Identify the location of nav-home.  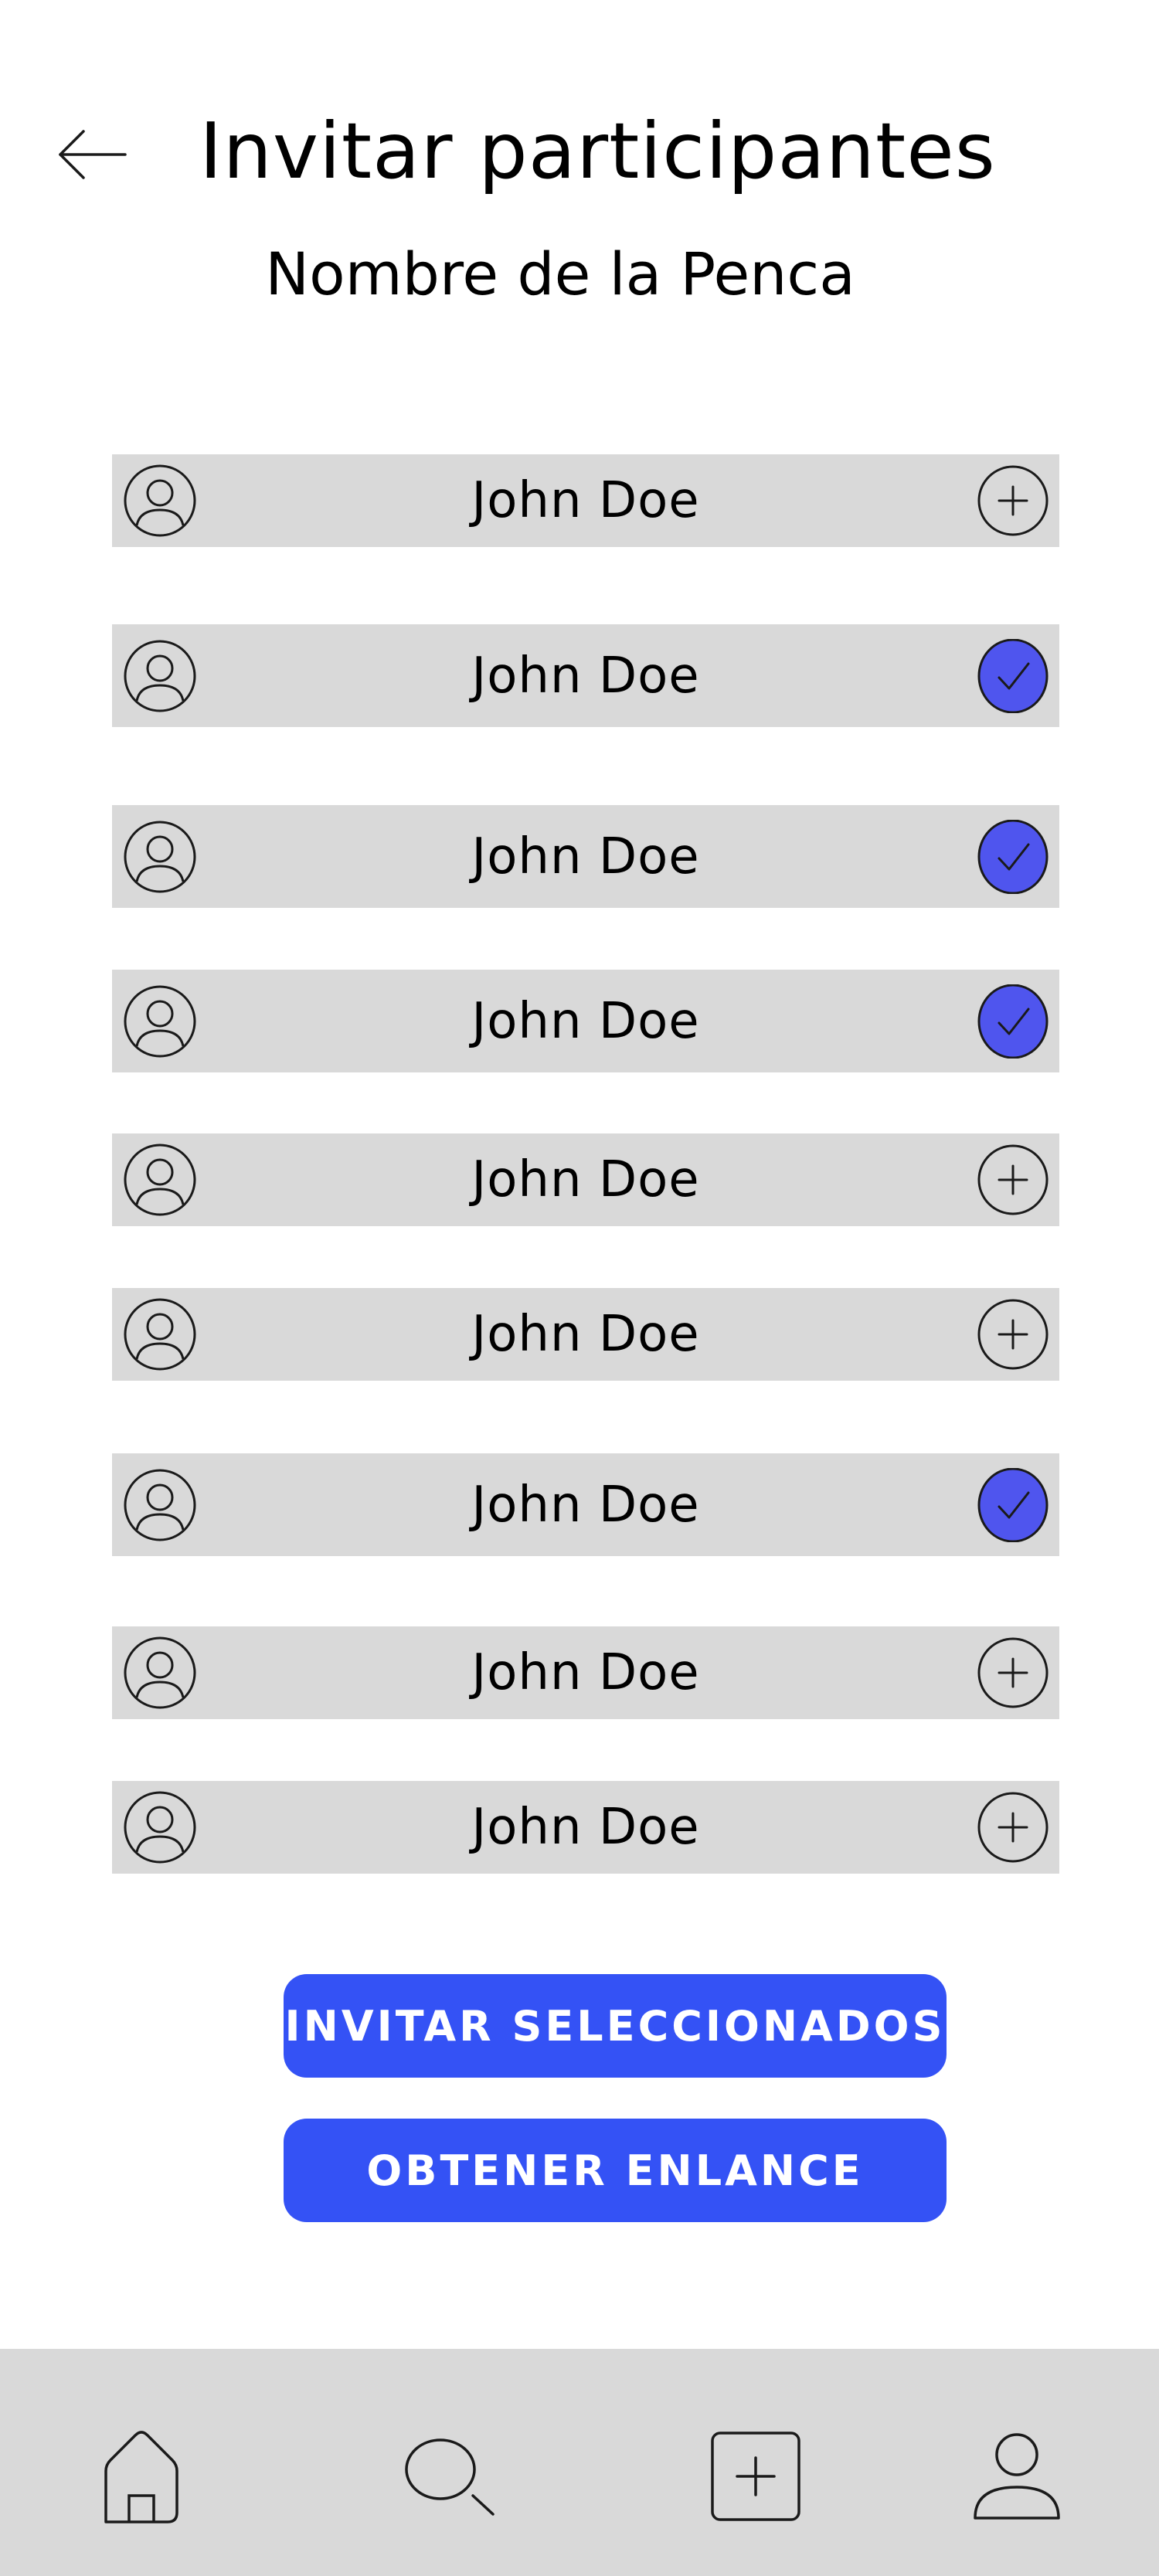
(141, 2476).